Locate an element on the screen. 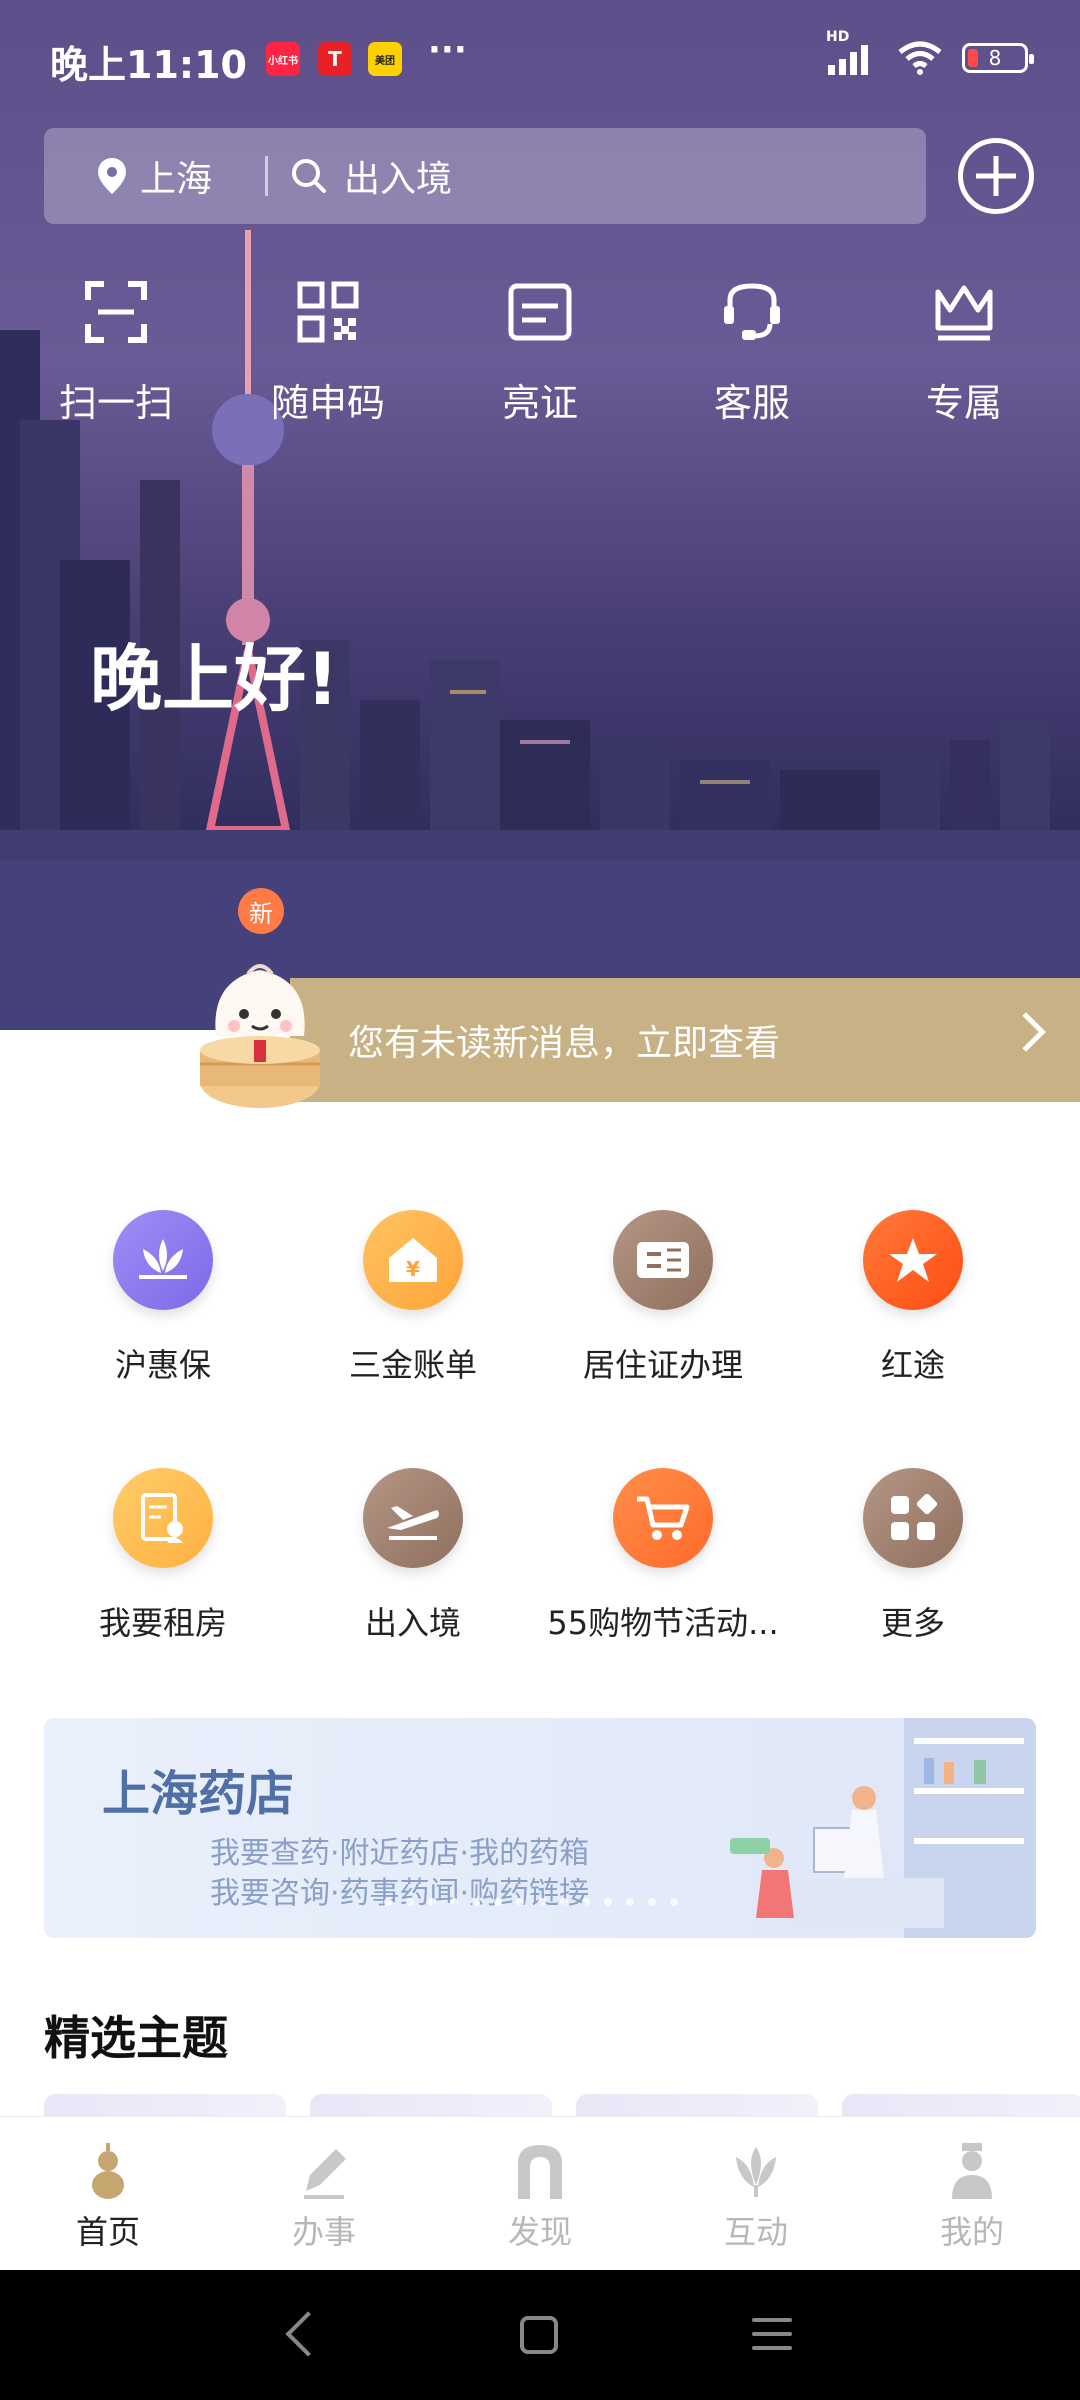 The height and width of the screenshot is (2400, 1080). city-label: 上海 is located at coordinates (176, 179).